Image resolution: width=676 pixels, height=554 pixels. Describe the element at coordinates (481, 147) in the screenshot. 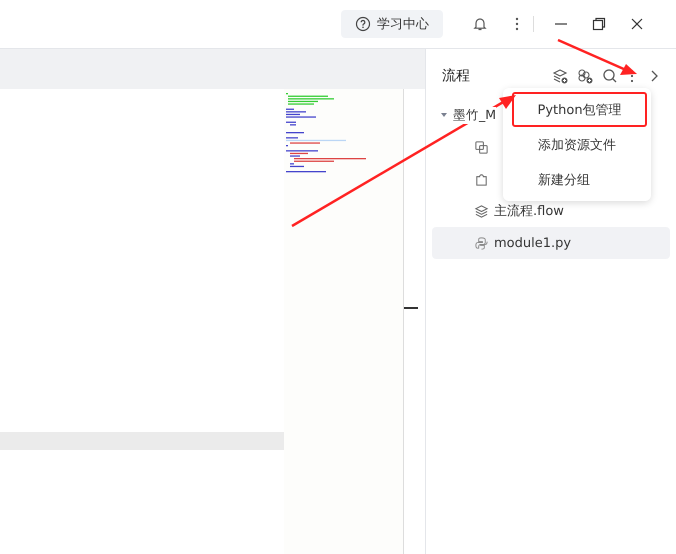

I see `squares-icon` at that location.